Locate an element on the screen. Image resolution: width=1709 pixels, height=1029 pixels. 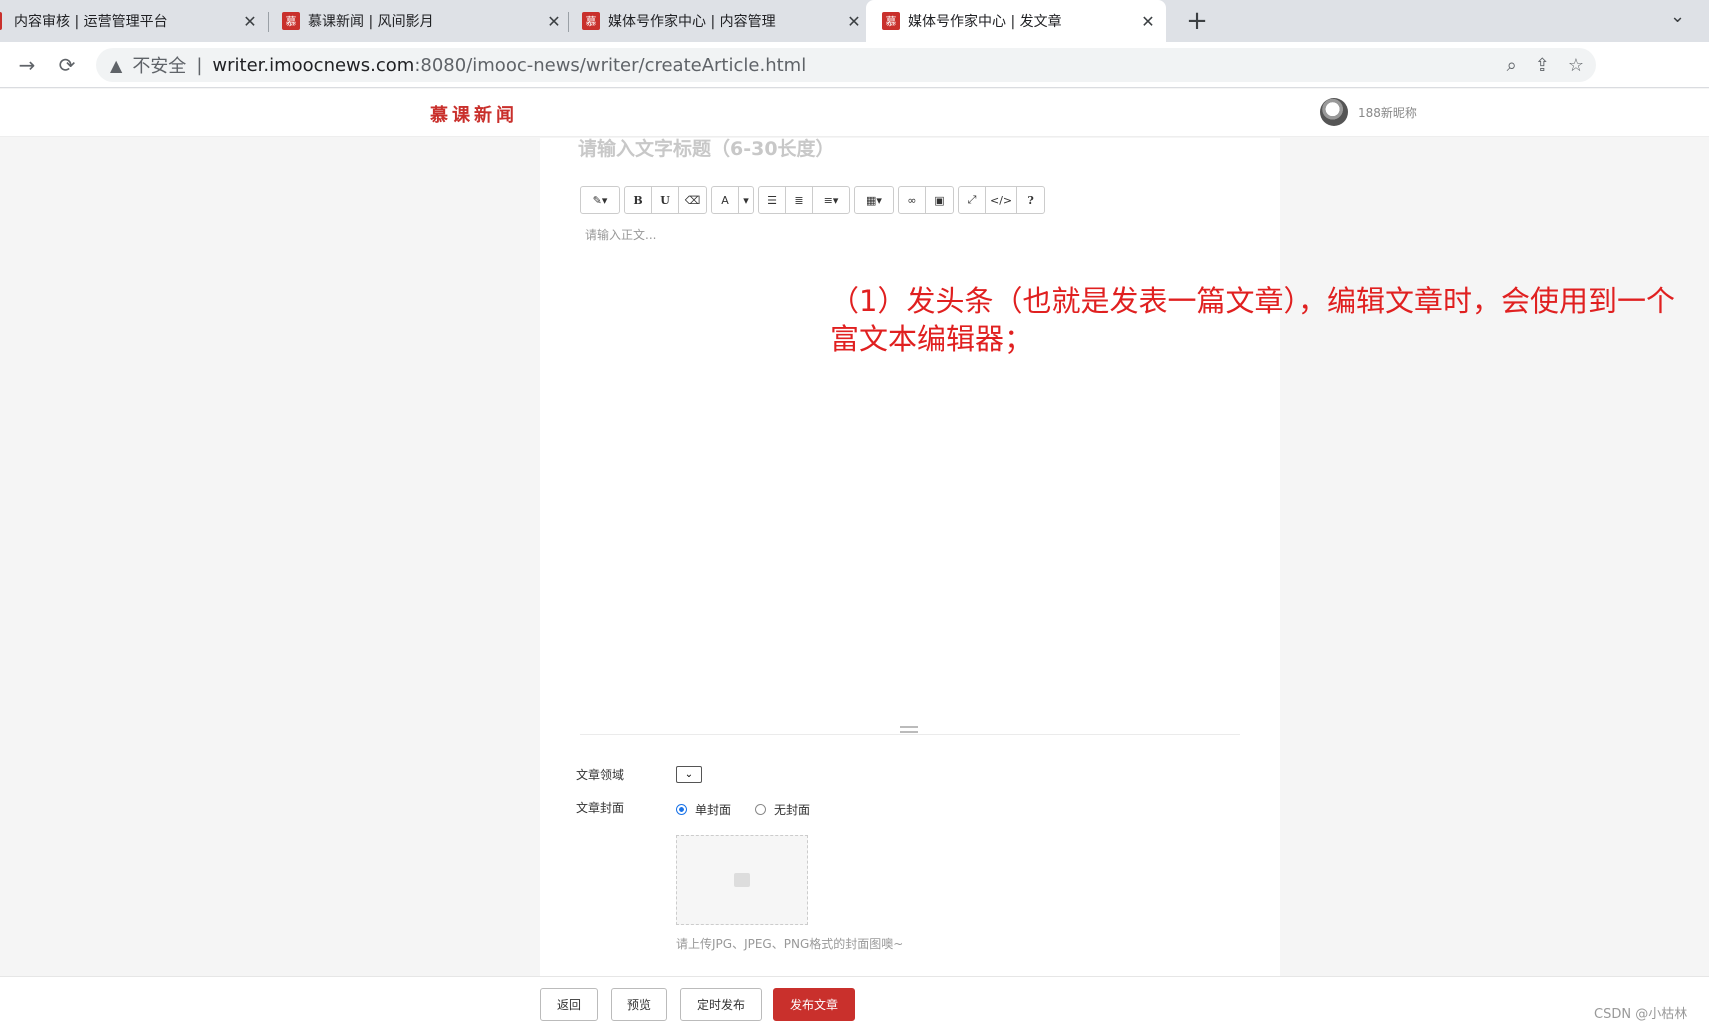
upload-icon is located at coordinates (742, 880).